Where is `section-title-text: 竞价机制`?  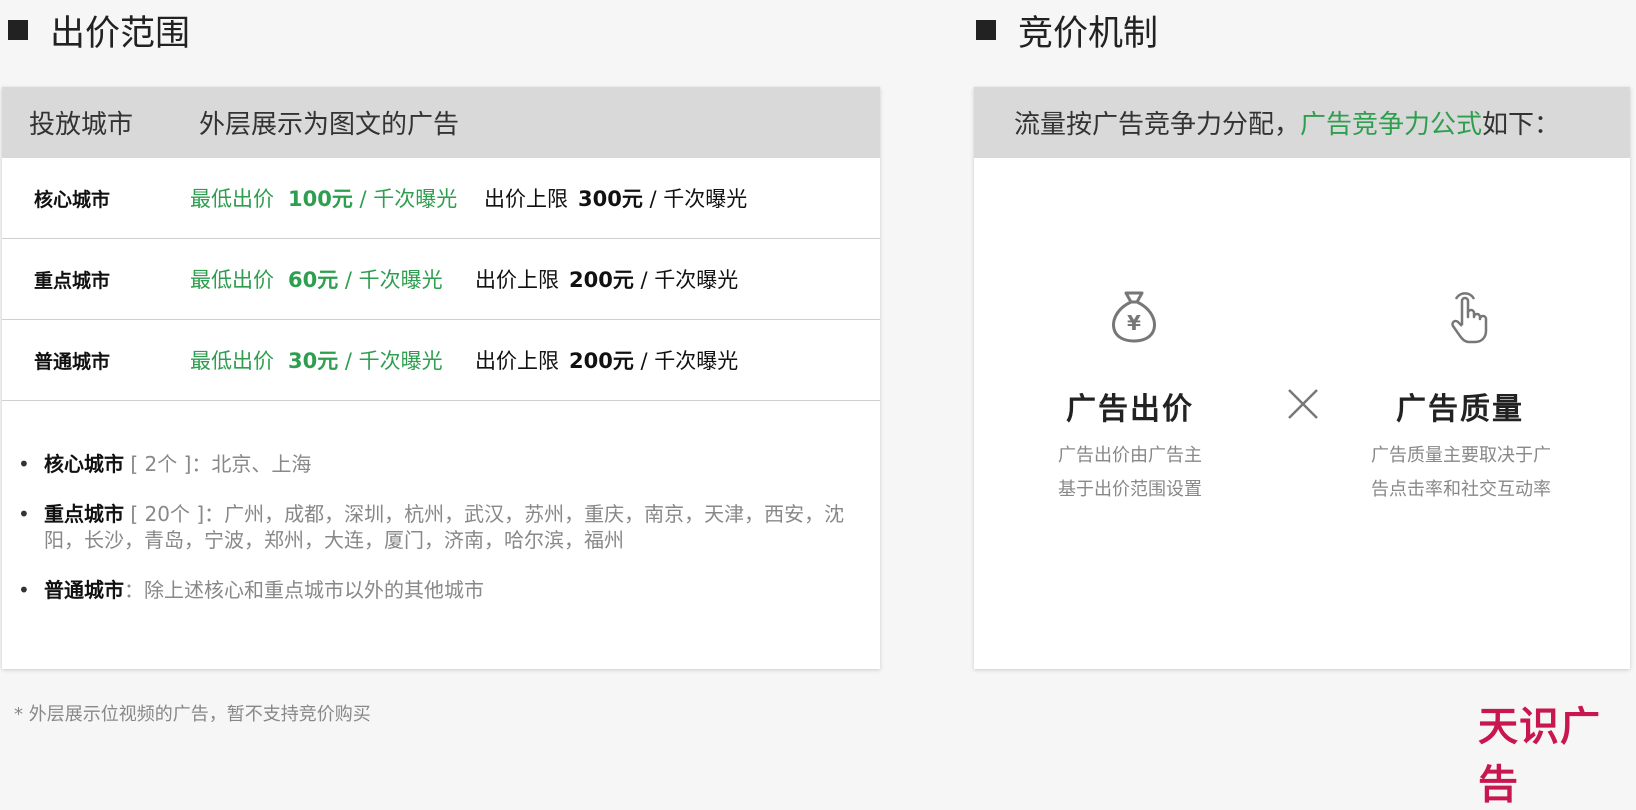 section-title-text: 竞价机制 is located at coordinates (1088, 33).